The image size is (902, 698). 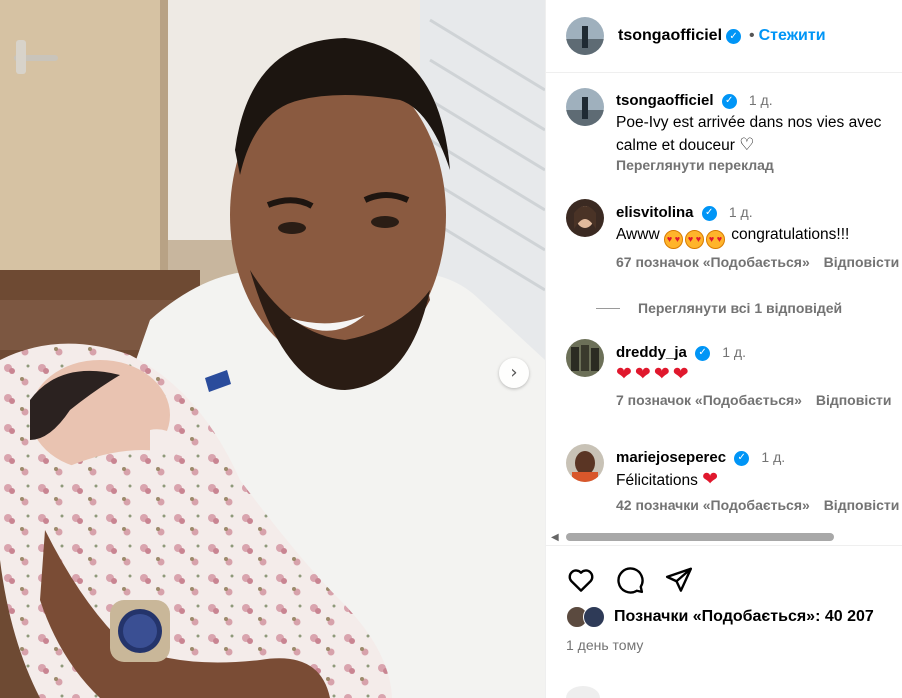 I want to click on post-actions, so click(x=630, y=580).